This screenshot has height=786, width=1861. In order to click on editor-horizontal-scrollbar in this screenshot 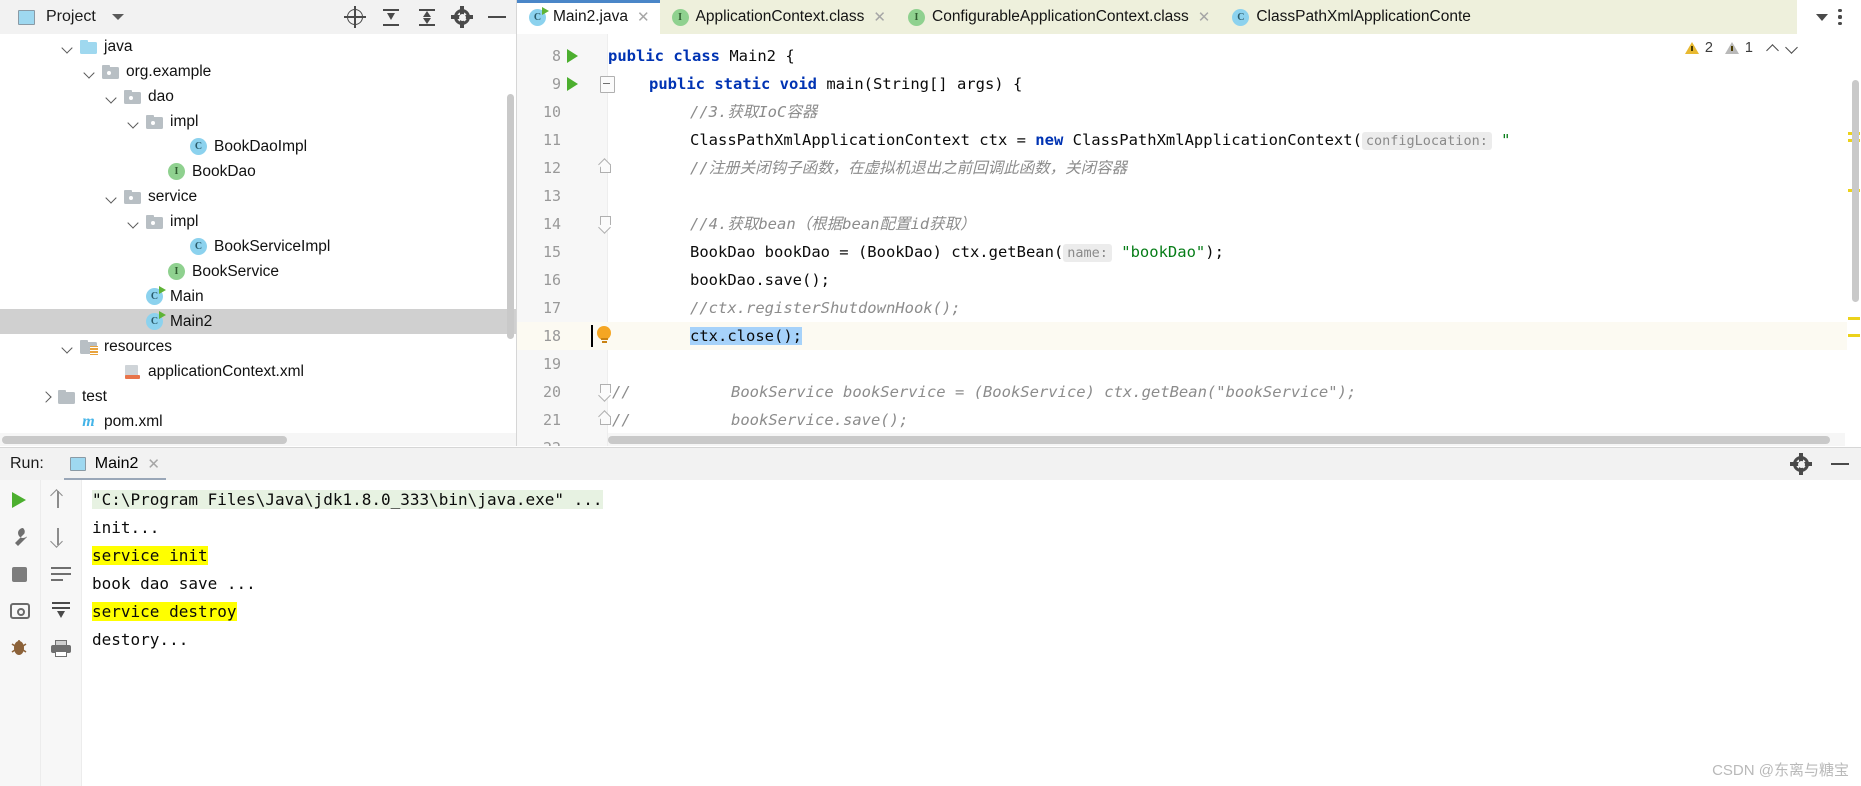, I will do `click(1226, 439)`.